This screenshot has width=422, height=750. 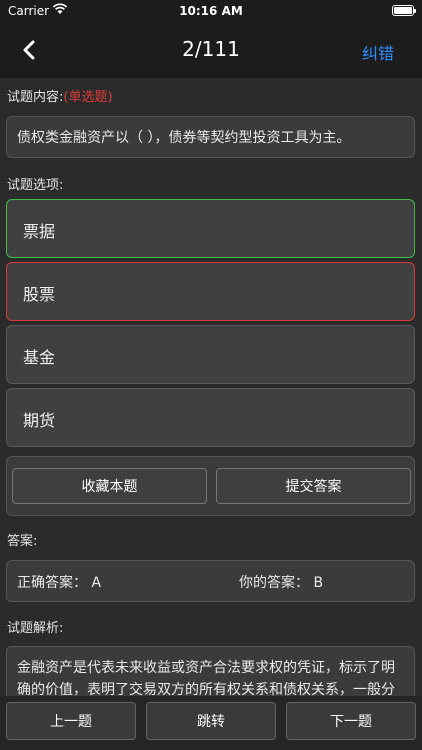 What do you see at coordinates (52, 583) in the screenshot?
I see `correct-answer-label: 正确答案：` at bounding box center [52, 583].